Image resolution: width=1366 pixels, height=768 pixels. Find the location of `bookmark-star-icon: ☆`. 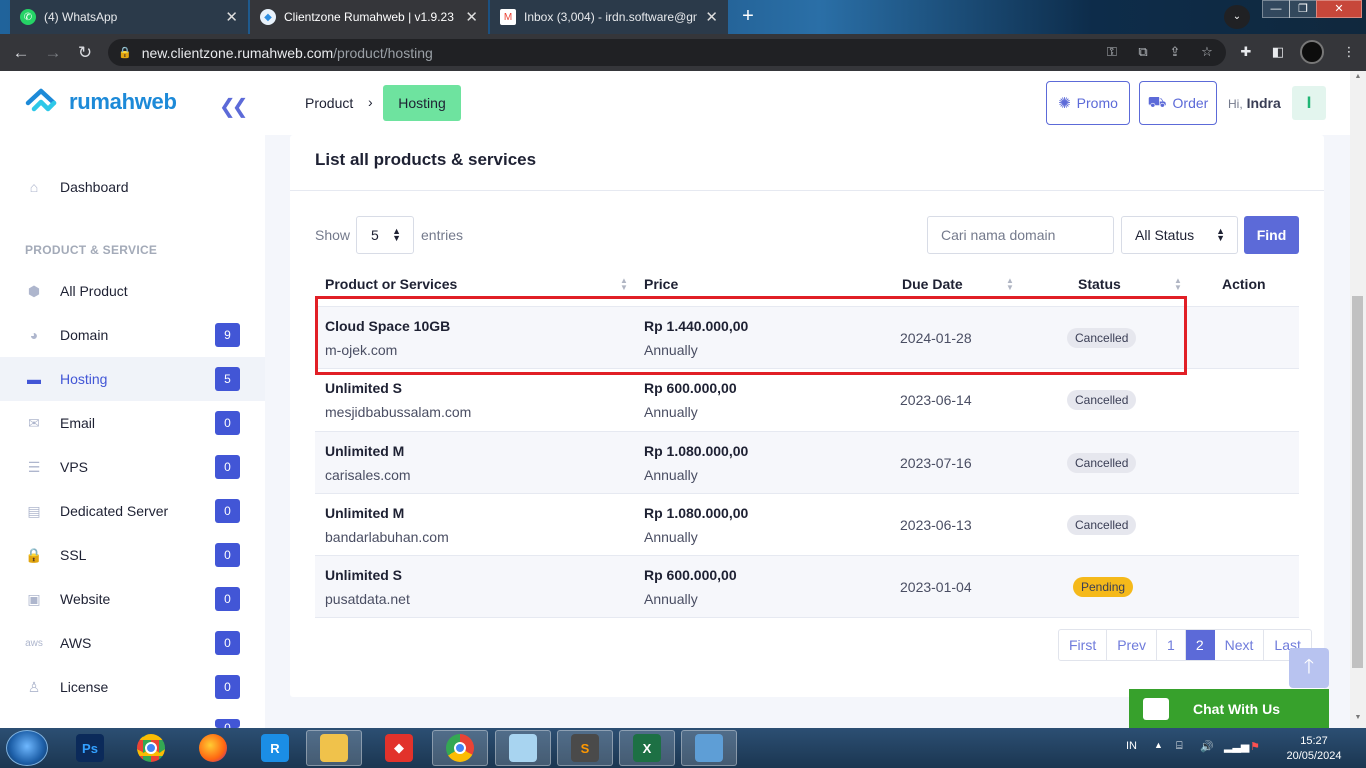

bookmark-star-icon: ☆ is located at coordinates (1207, 52).